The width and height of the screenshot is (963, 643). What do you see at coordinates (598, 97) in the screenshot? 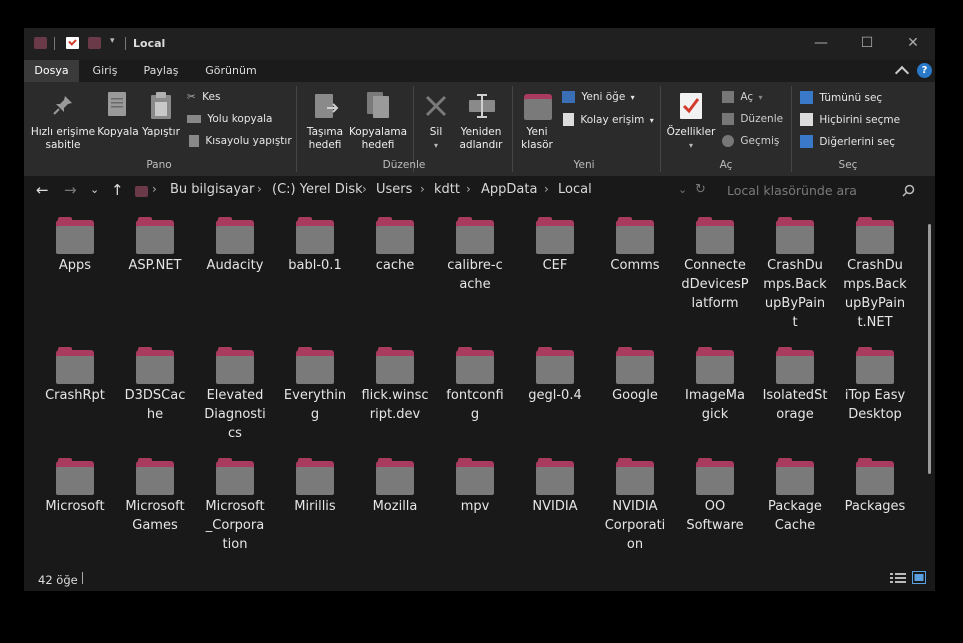
I see `new-item-button: Yeni öğe ▾` at bounding box center [598, 97].